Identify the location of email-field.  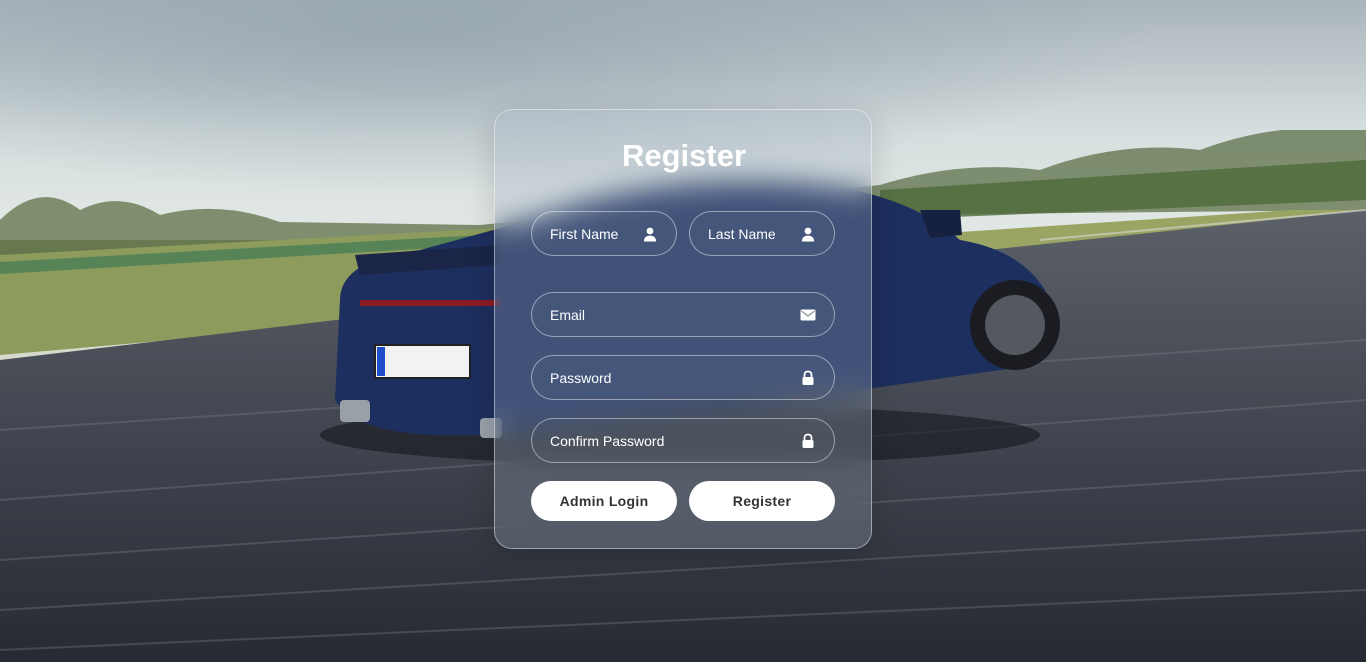
(683, 314).